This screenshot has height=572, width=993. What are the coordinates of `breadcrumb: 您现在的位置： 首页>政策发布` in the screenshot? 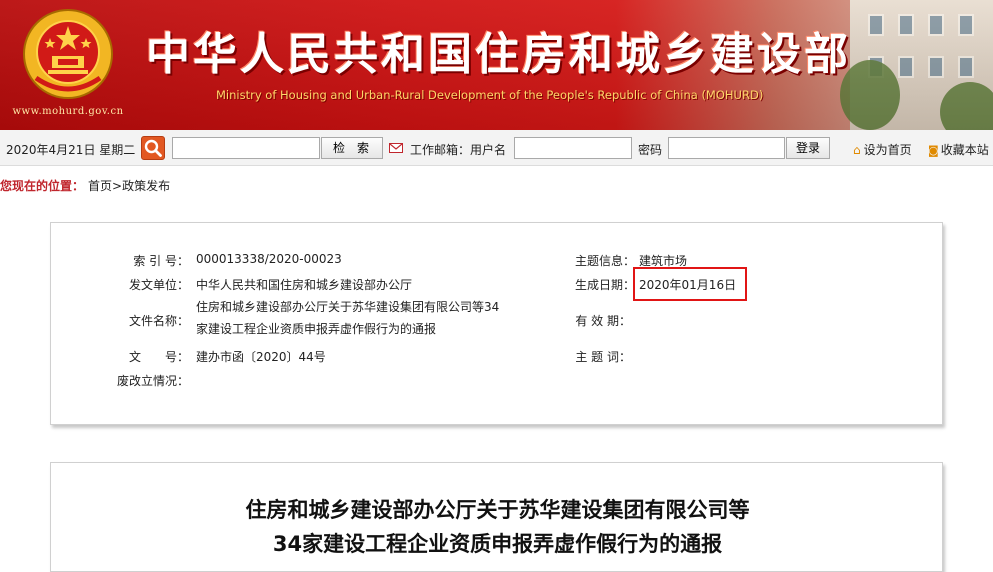 It's located at (85, 185).